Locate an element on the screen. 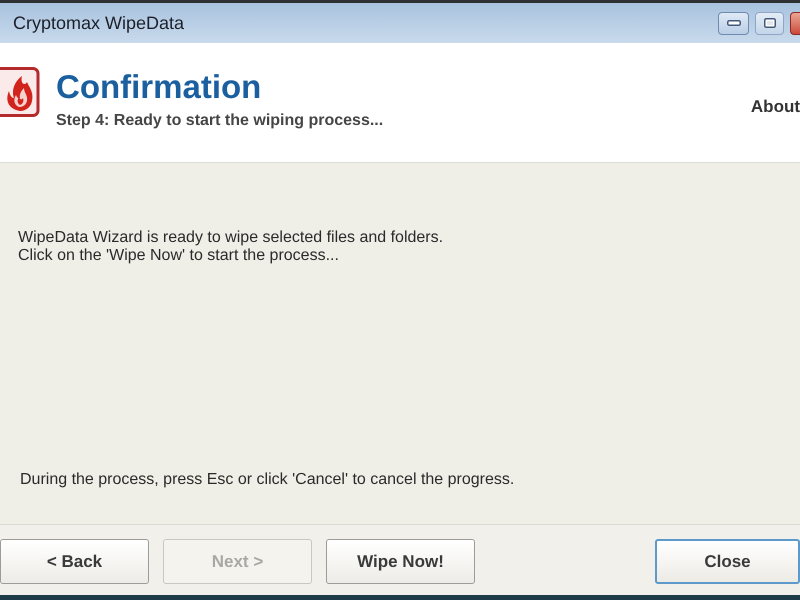  maximize-button is located at coordinates (769, 23).